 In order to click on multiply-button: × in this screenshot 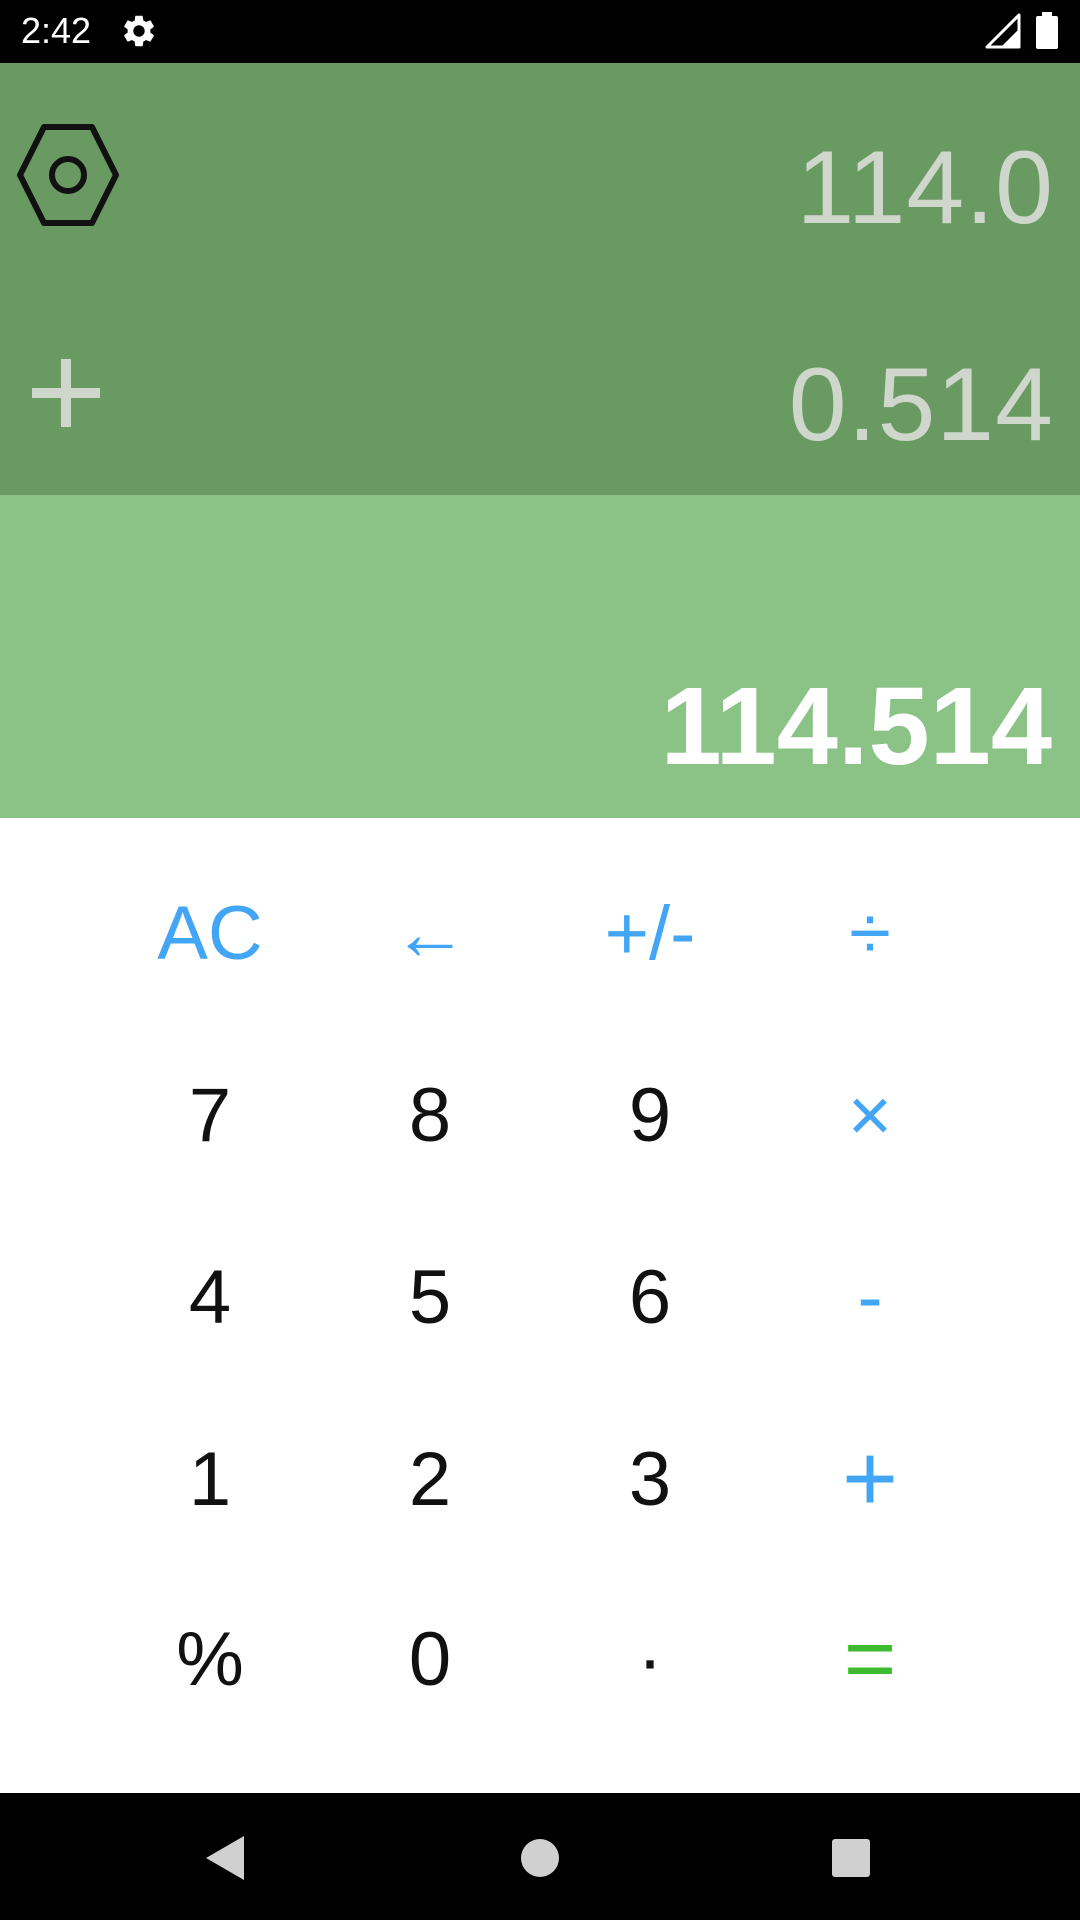, I will do `click(870, 1115)`.